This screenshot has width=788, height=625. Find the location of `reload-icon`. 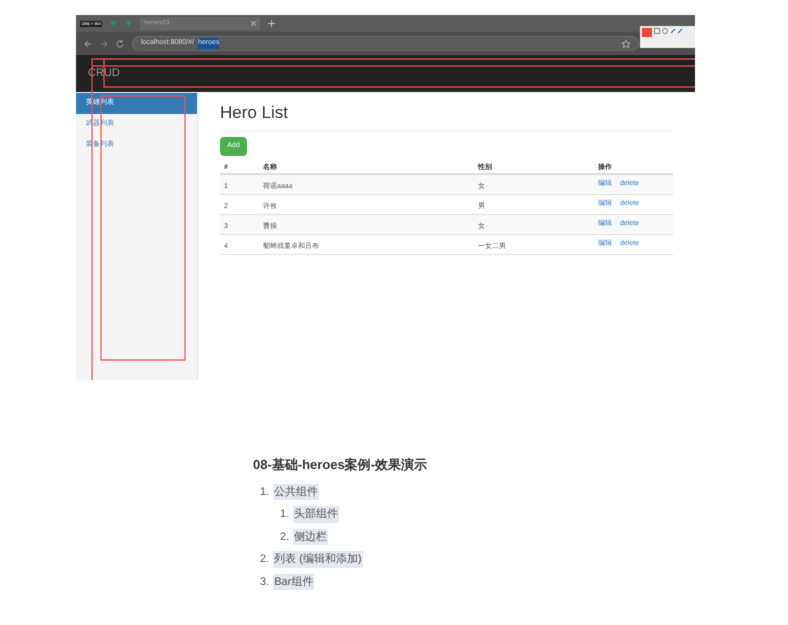

reload-icon is located at coordinates (120, 44).